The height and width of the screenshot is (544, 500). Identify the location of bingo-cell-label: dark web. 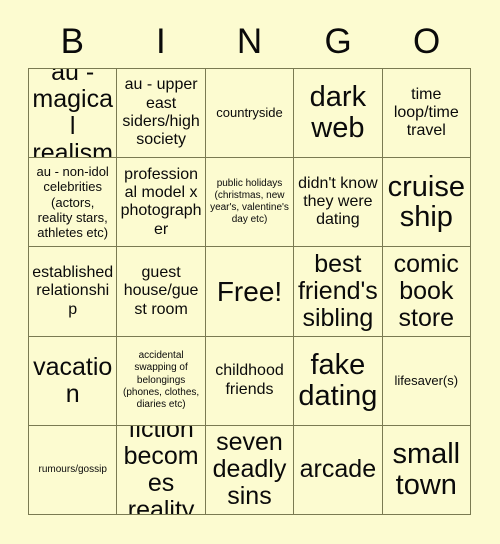
(338, 113).